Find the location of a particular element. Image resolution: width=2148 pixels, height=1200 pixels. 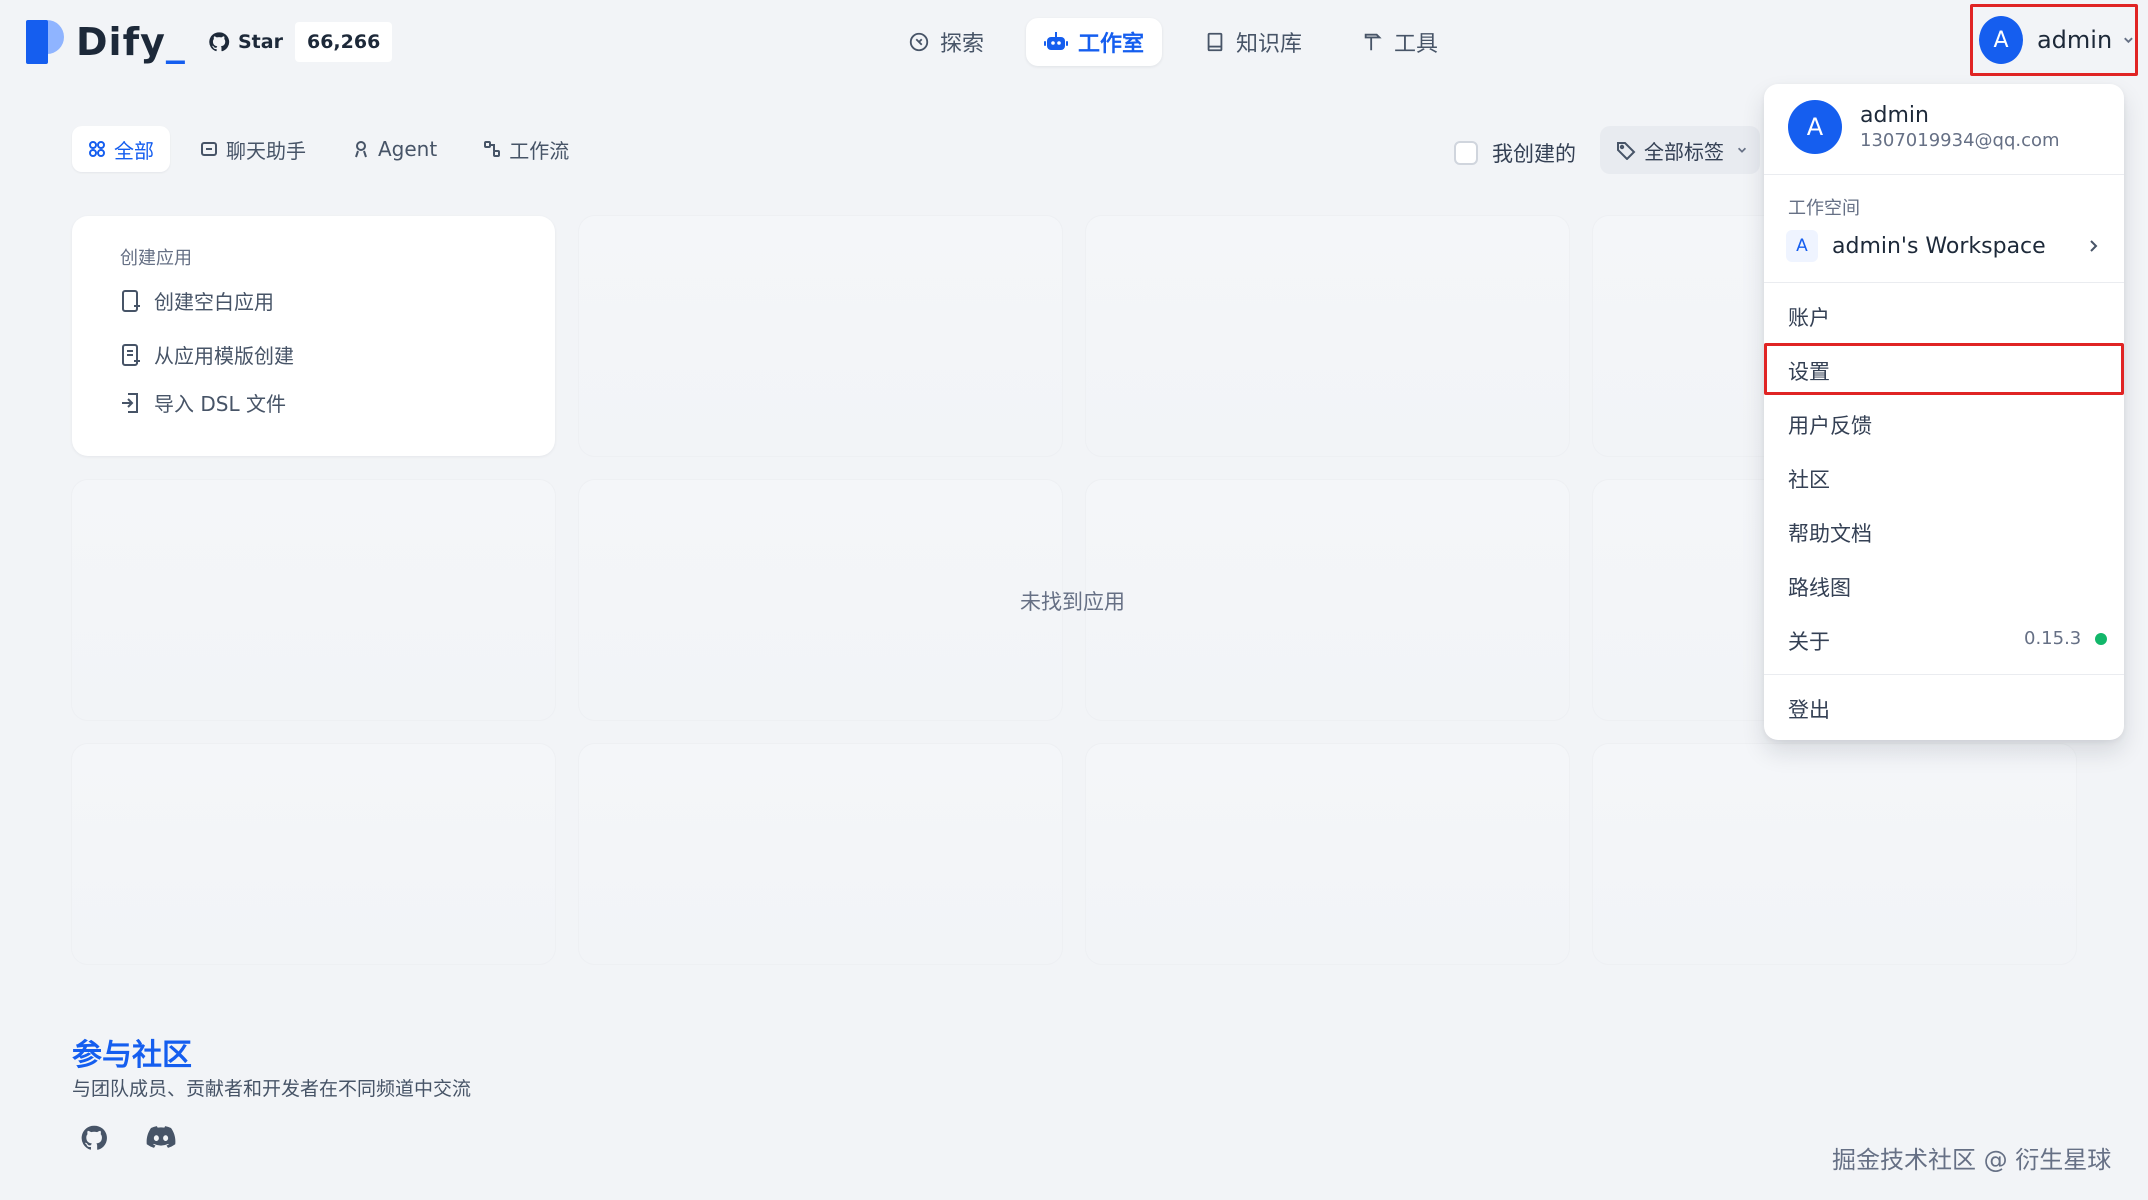

file-plus-icon is located at coordinates (131, 300).